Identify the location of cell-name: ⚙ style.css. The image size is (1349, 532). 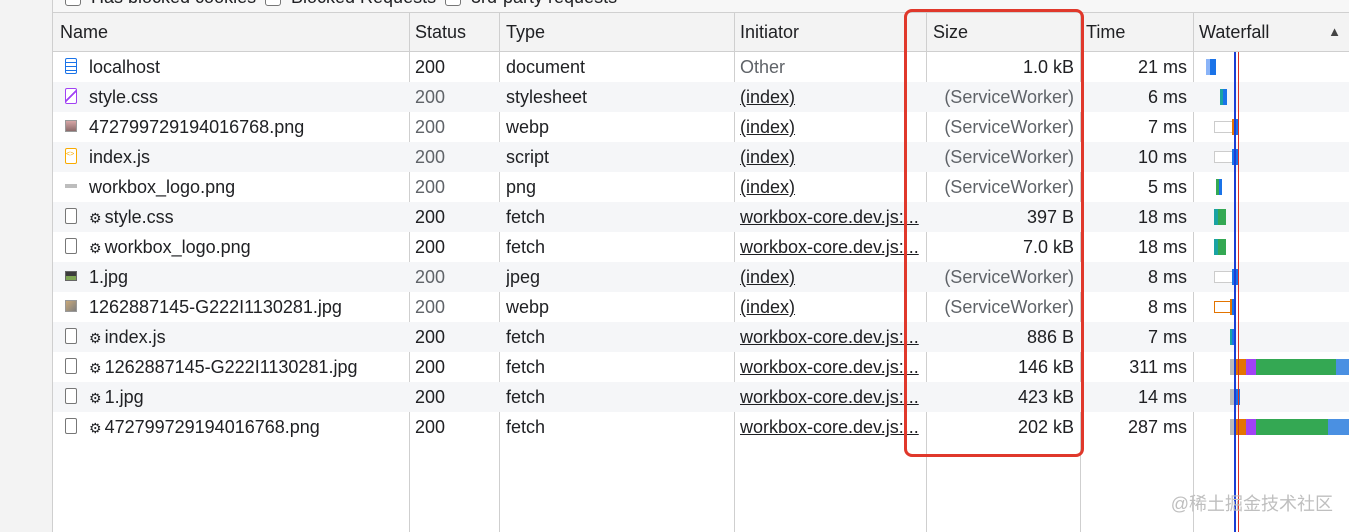
(235, 217).